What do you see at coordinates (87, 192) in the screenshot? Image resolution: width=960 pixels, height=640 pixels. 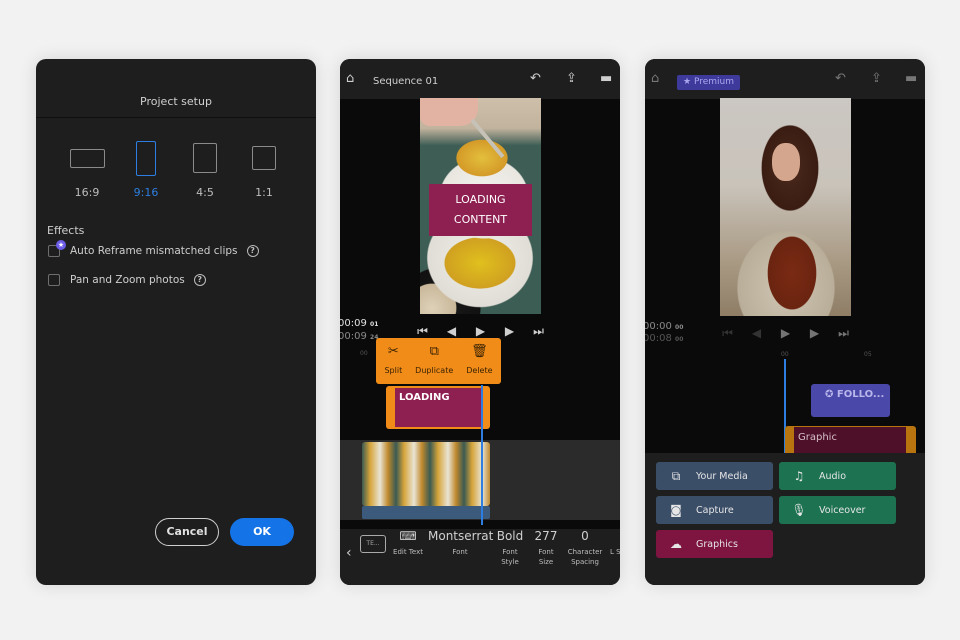 I see `aspect-ratio-label: 16:9` at bounding box center [87, 192].